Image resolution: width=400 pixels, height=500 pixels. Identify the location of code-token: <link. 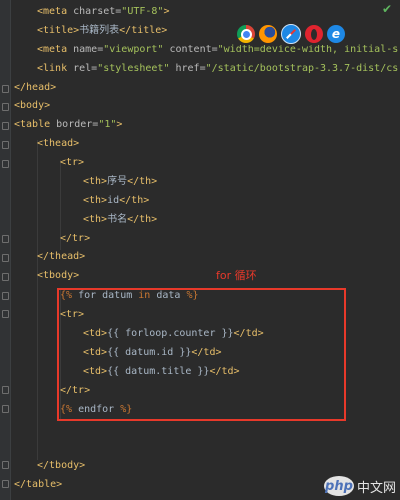
(55, 68).